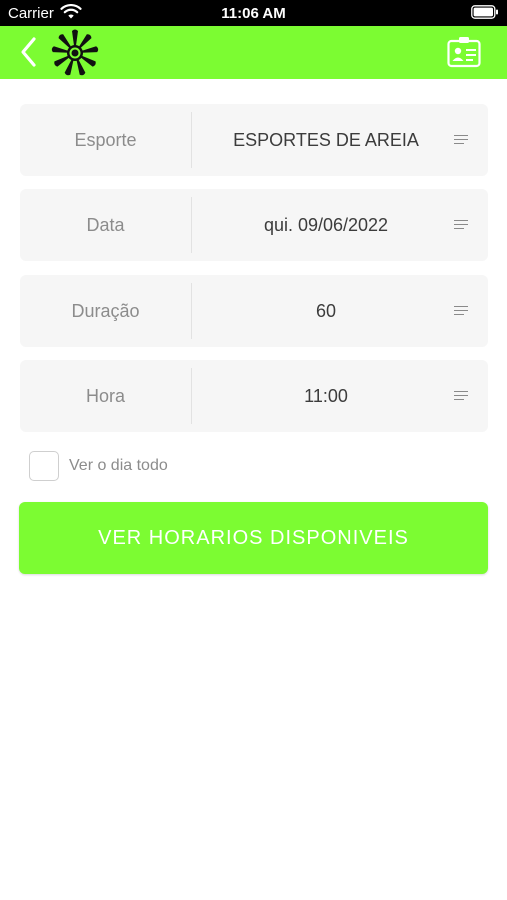 Image resolution: width=507 pixels, height=900 pixels. Describe the element at coordinates (326, 225) in the screenshot. I see `date-value: qui. 09/06/2022` at that location.